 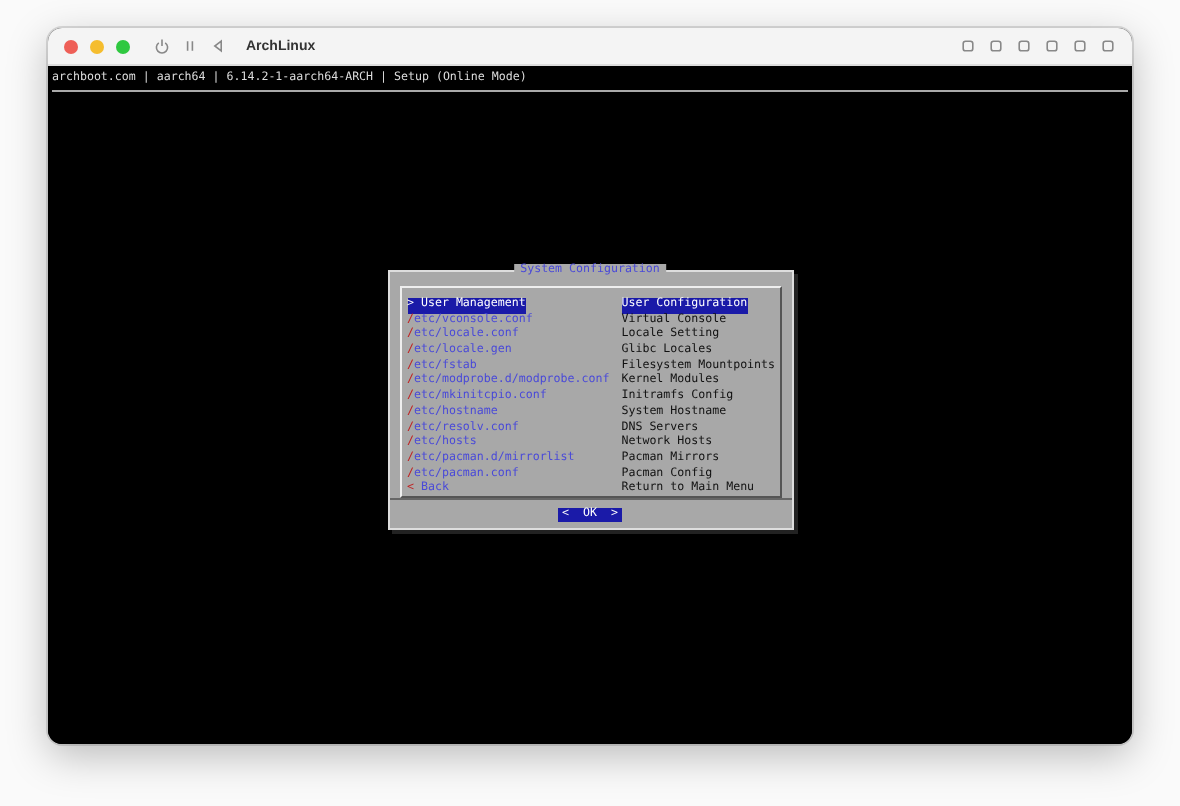 What do you see at coordinates (968, 46) in the screenshot?
I see `record-icon` at bounding box center [968, 46].